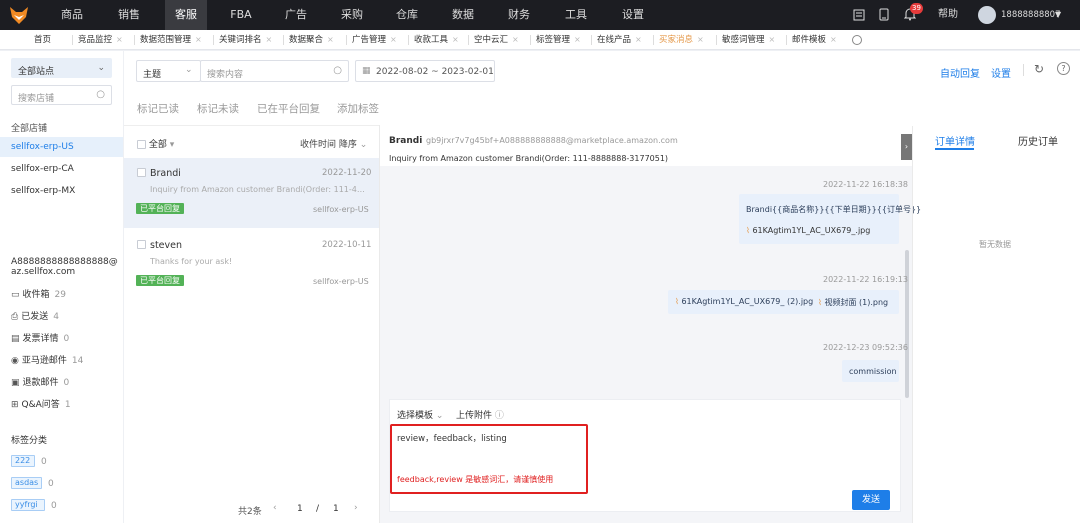 The height and width of the screenshot is (523, 1080). What do you see at coordinates (38, 293) in the screenshot?
I see `folder-item: ▭ 收件箱 29` at bounding box center [38, 293].